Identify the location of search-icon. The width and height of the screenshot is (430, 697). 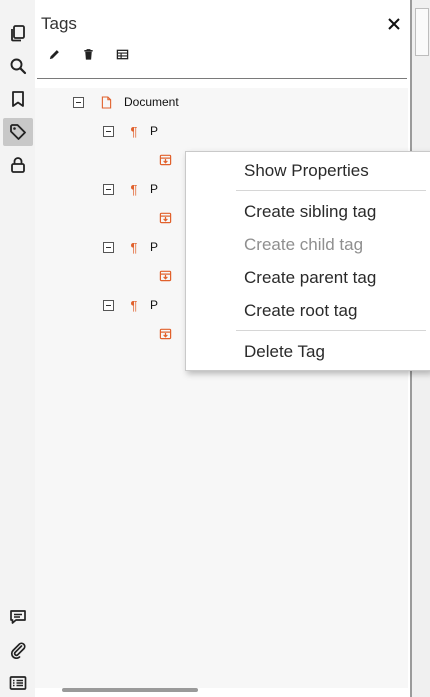
(18, 66).